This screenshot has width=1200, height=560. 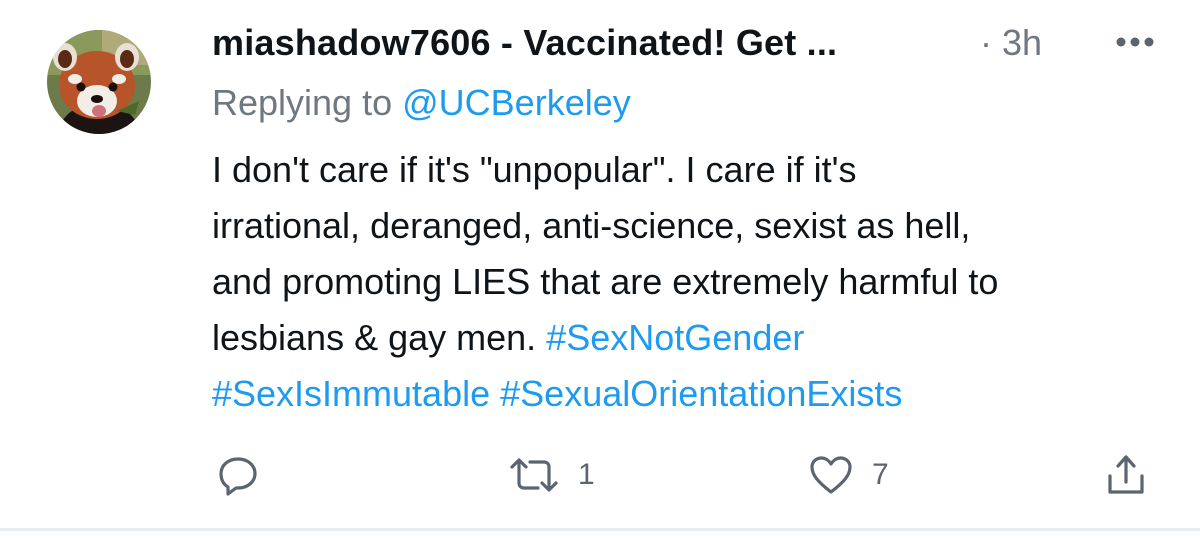 I want to click on more-horizontal-icon, so click(x=1135, y=42).